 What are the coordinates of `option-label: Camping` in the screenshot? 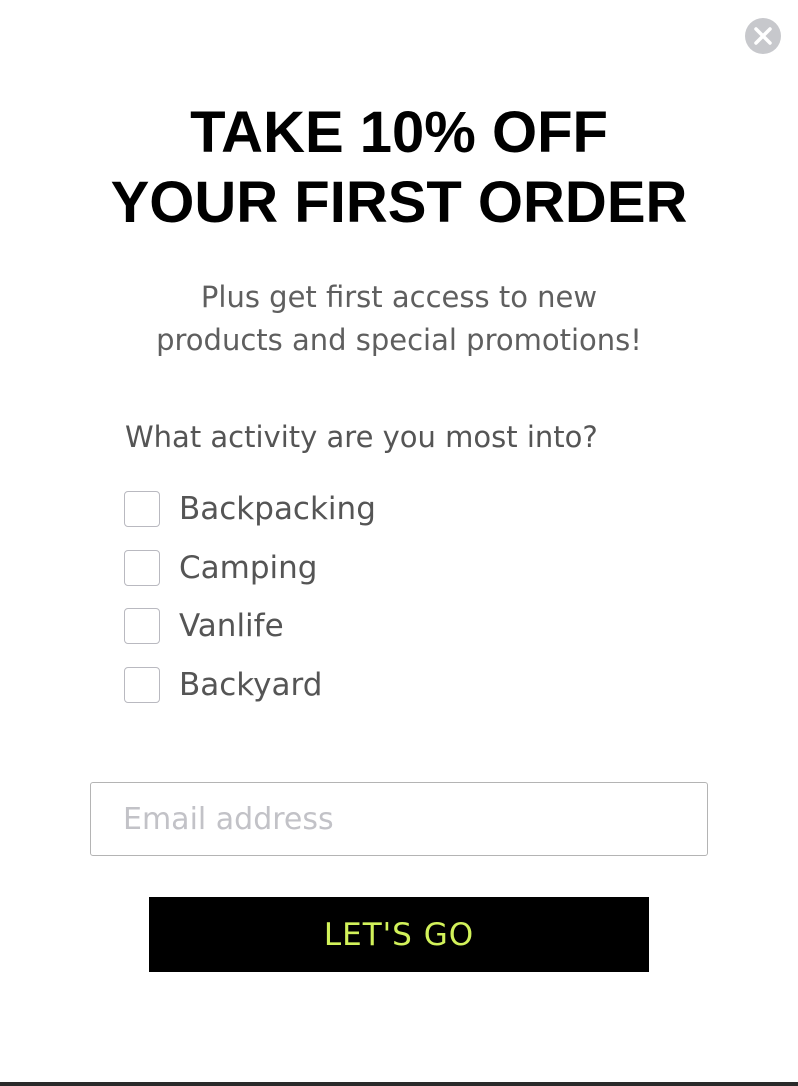 It's located at (248, 568).